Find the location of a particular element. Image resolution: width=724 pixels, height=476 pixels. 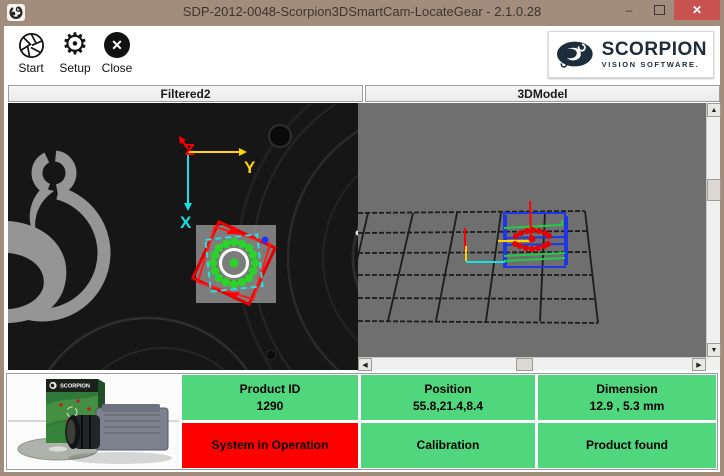

dimension-label: Dimension is located at coordinates (627, 388).